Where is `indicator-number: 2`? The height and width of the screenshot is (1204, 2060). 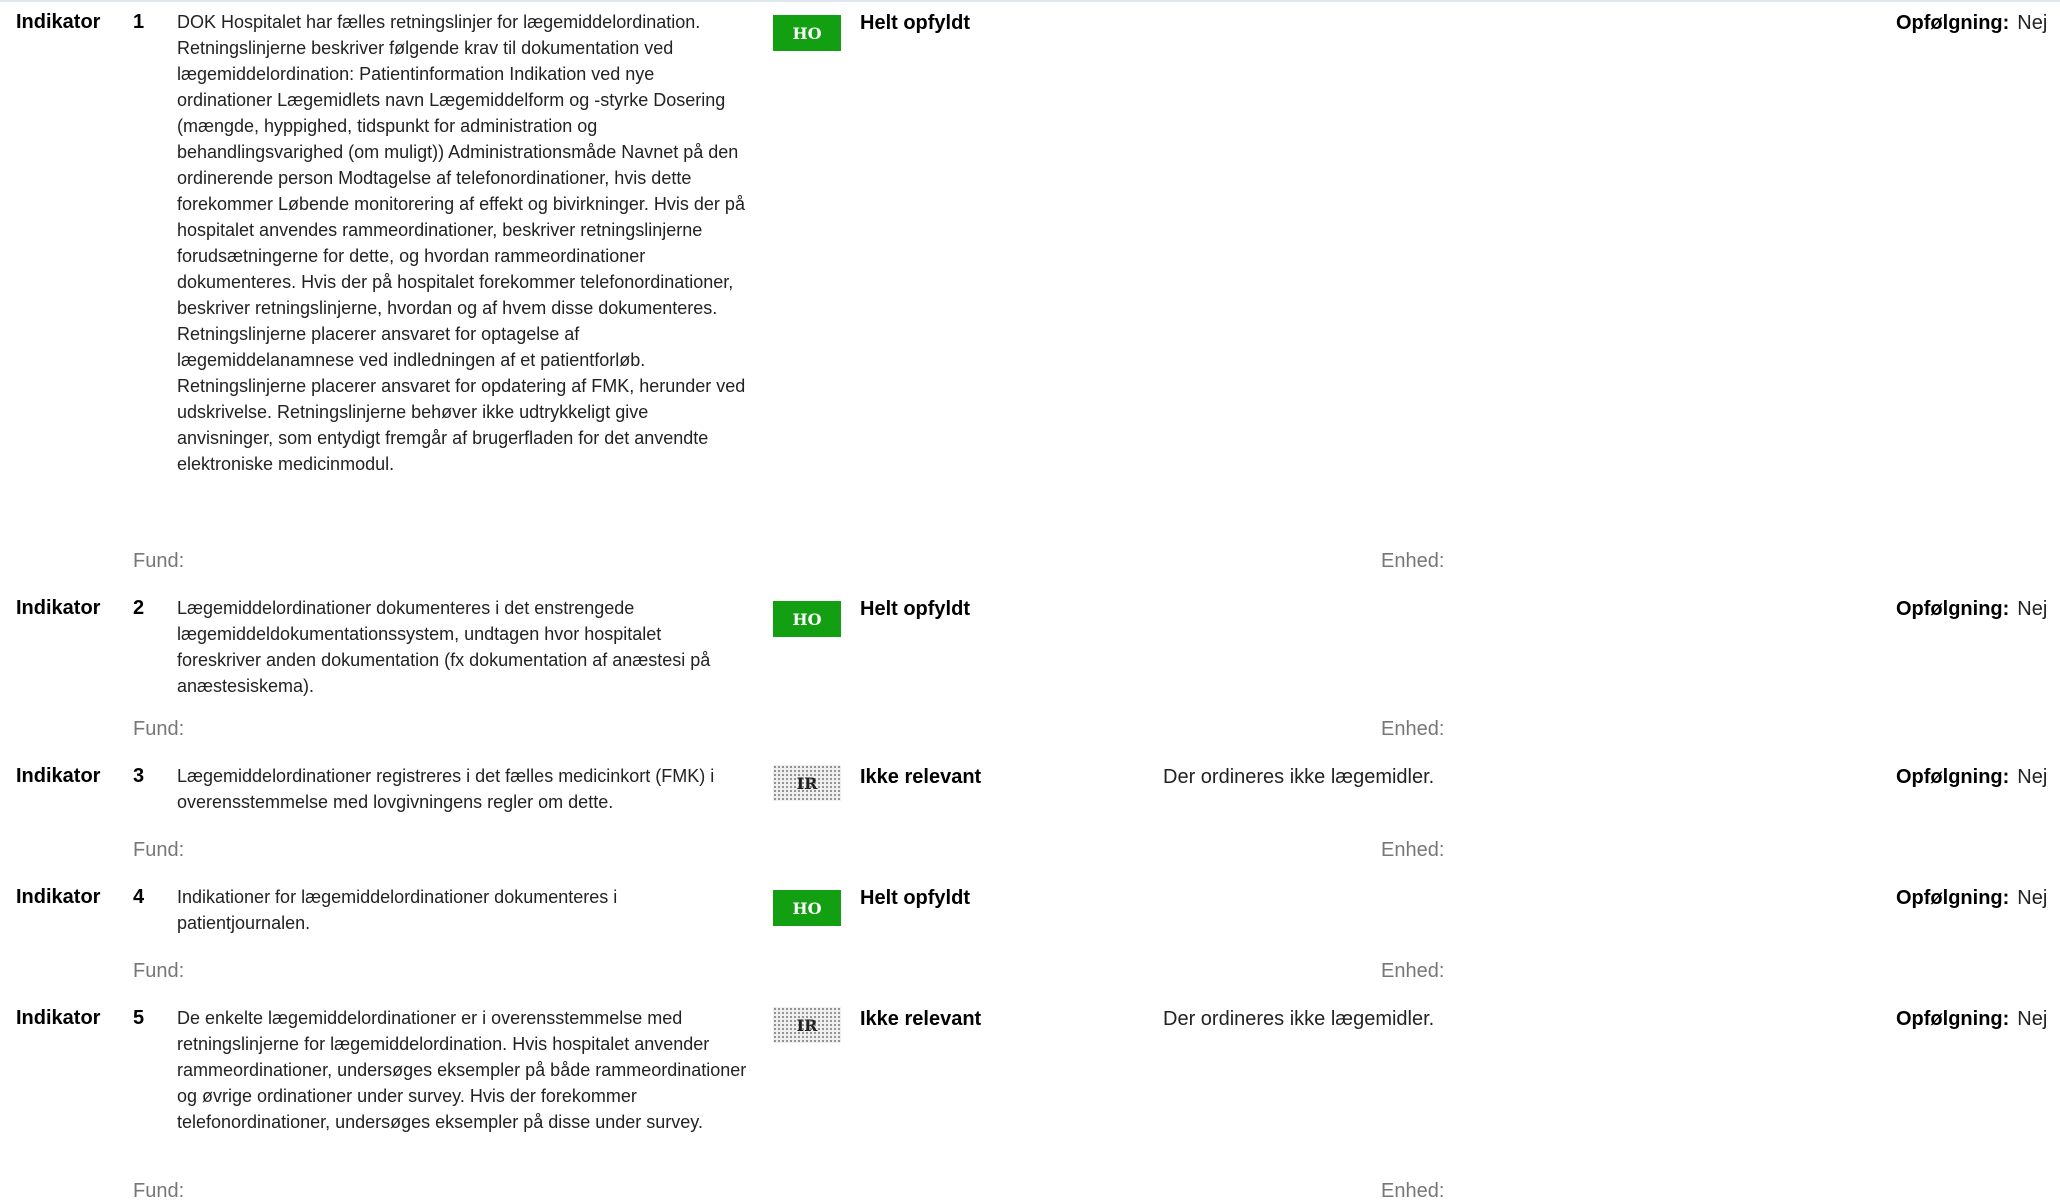
indicator-number: 2 is located at coordinates (139, 608).